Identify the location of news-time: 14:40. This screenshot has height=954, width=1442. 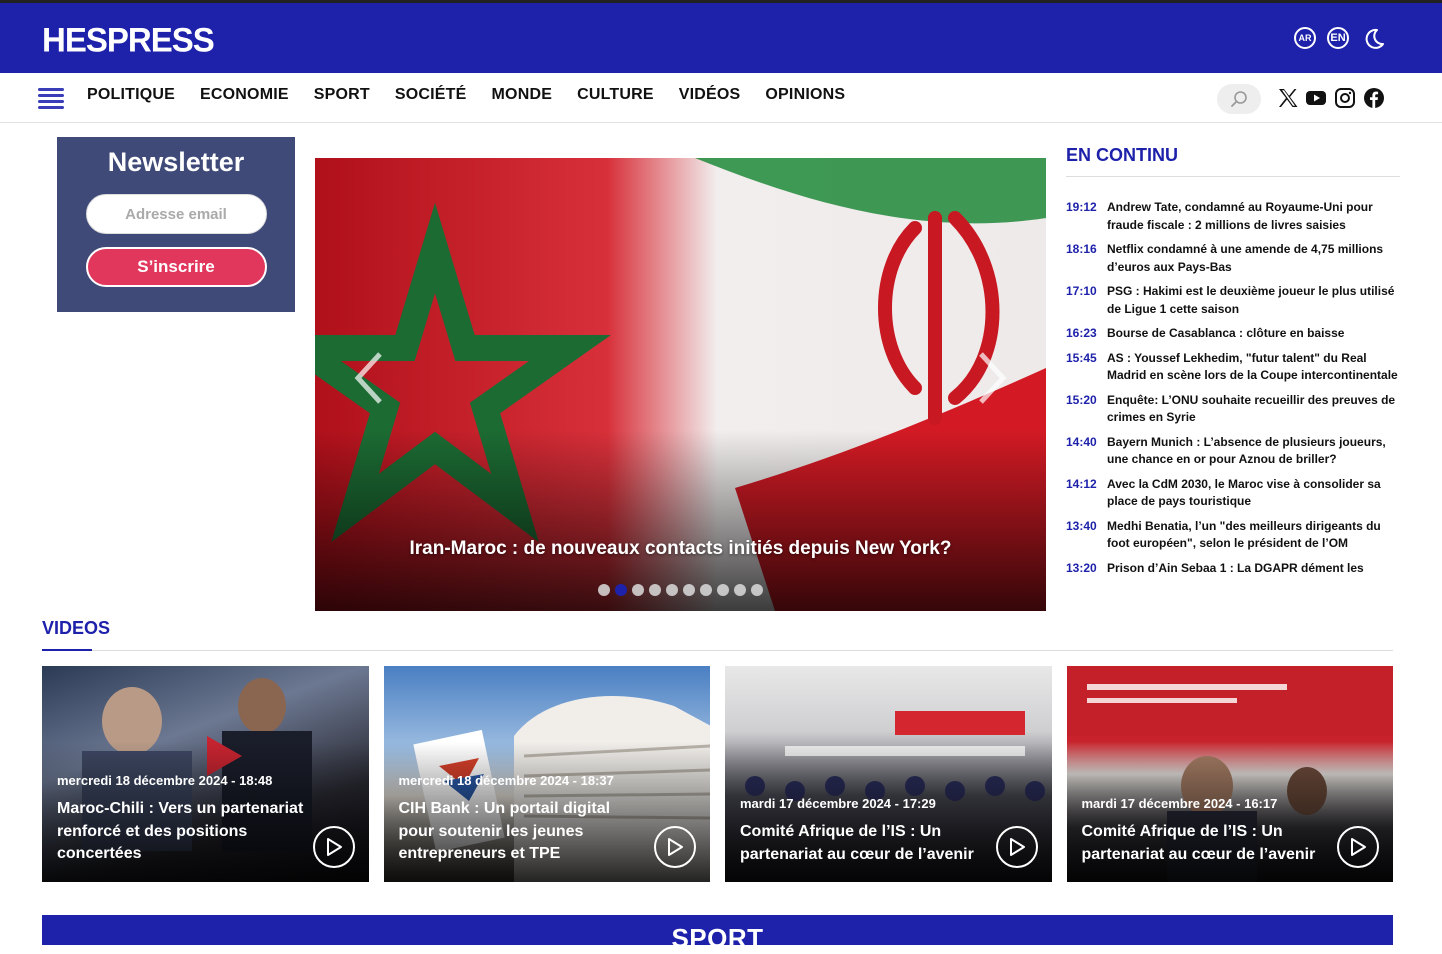
(1081, 441).